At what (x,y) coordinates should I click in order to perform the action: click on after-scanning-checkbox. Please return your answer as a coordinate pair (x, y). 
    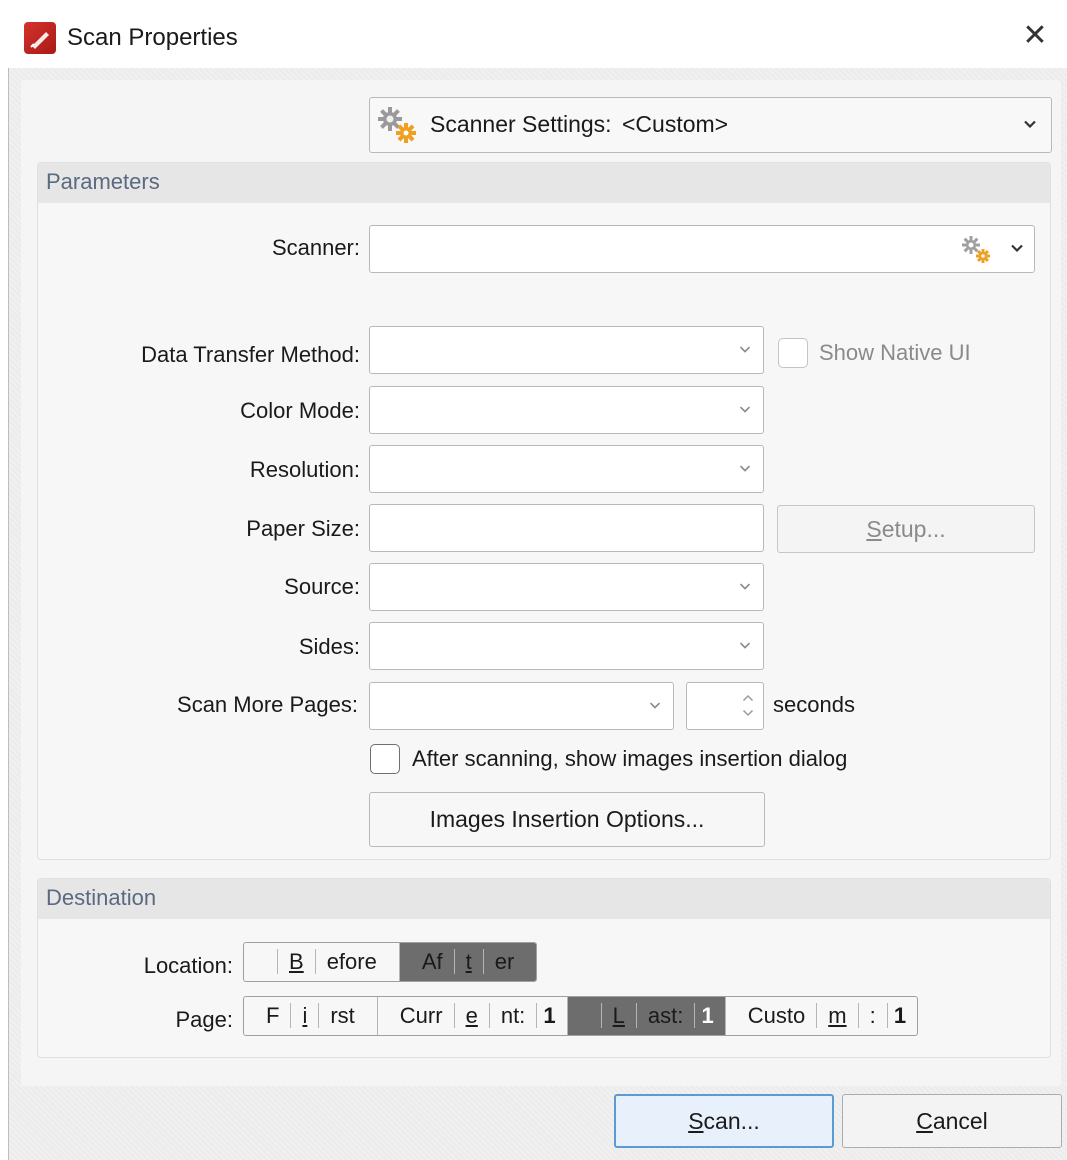
    Looking at the image, I should click on (385, 759).